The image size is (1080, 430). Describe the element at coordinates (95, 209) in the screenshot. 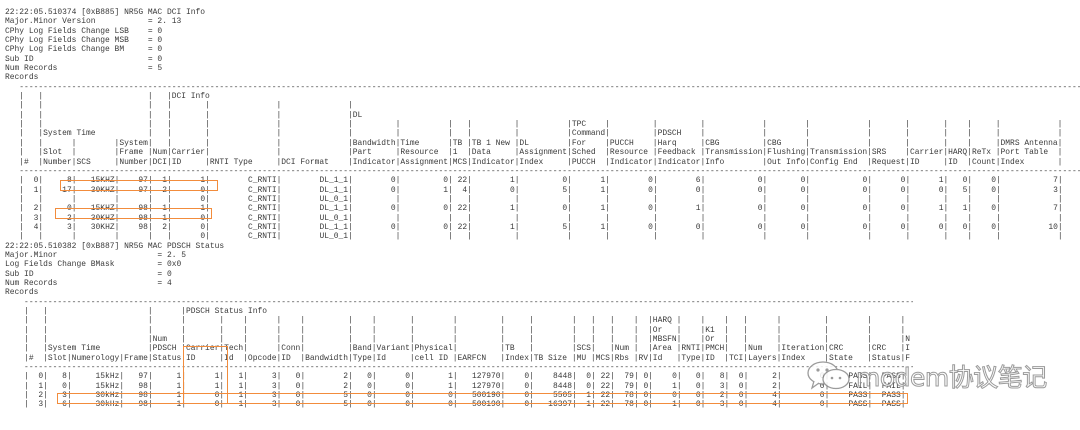

I see `cell-scs: 15KHZ` at that location.